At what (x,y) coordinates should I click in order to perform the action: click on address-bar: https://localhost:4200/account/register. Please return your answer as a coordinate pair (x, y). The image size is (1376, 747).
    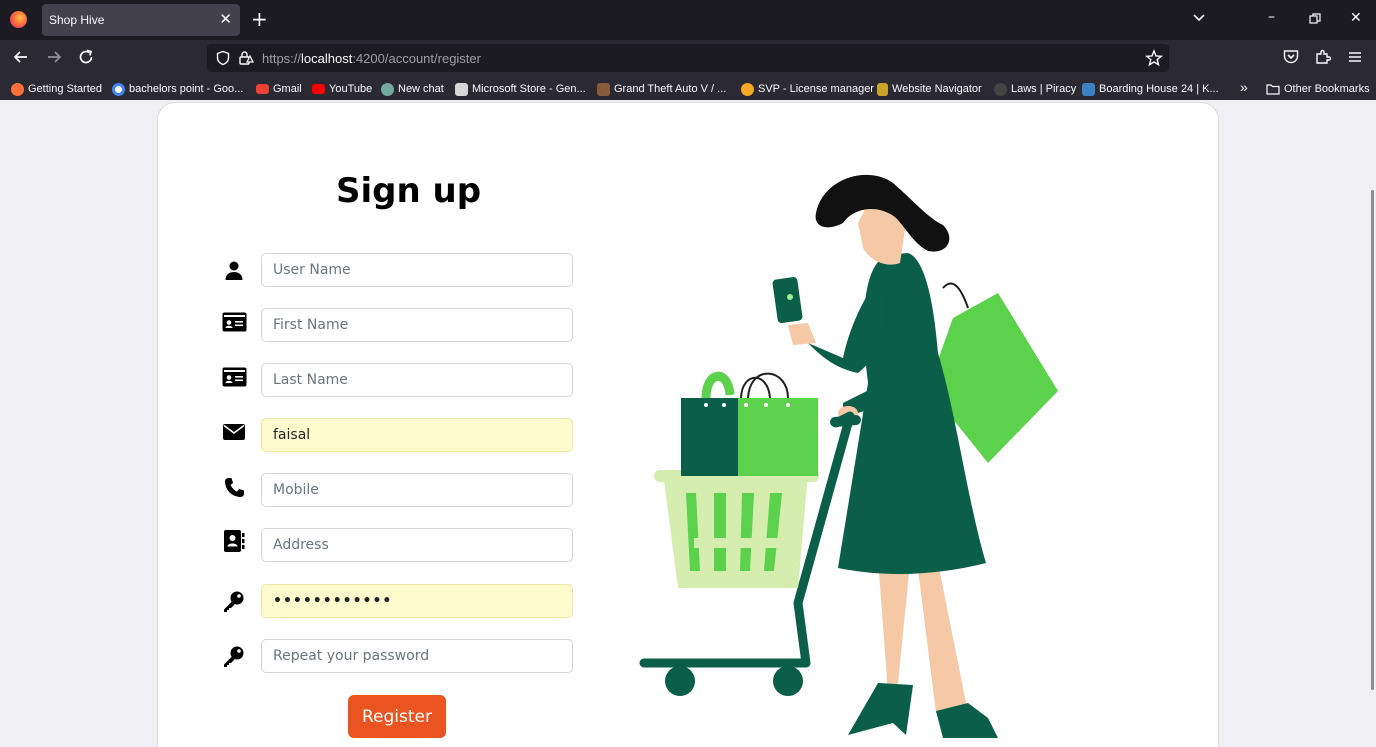
    Looking at the image, I should click on (688, 58).